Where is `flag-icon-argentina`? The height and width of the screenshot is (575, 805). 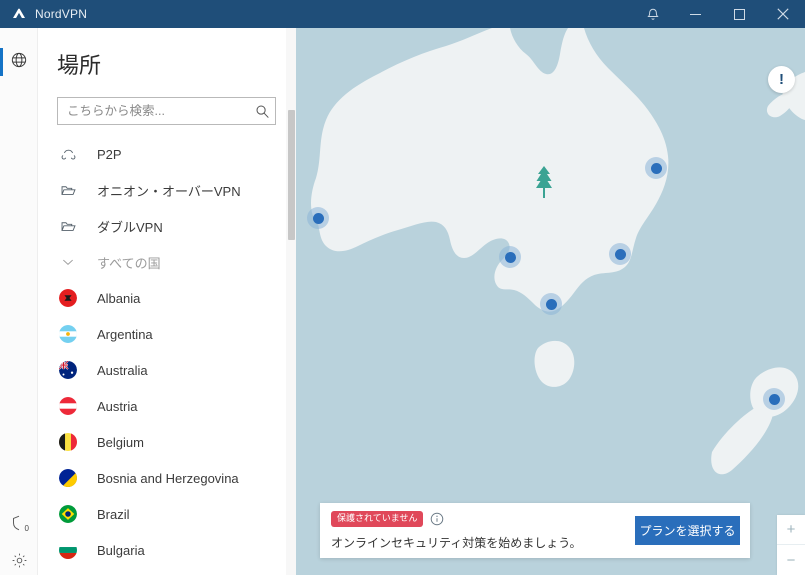
flag-icon-argentina is located at coordinates (68, 334).